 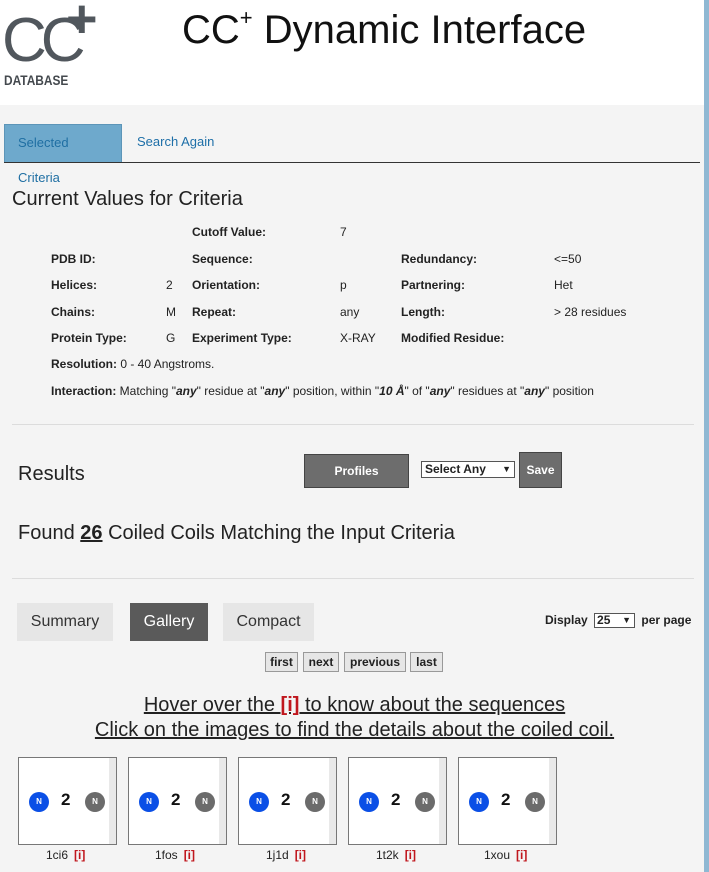 I want to click on gallery-view-button: Gallery, so click(x=169, y=622).